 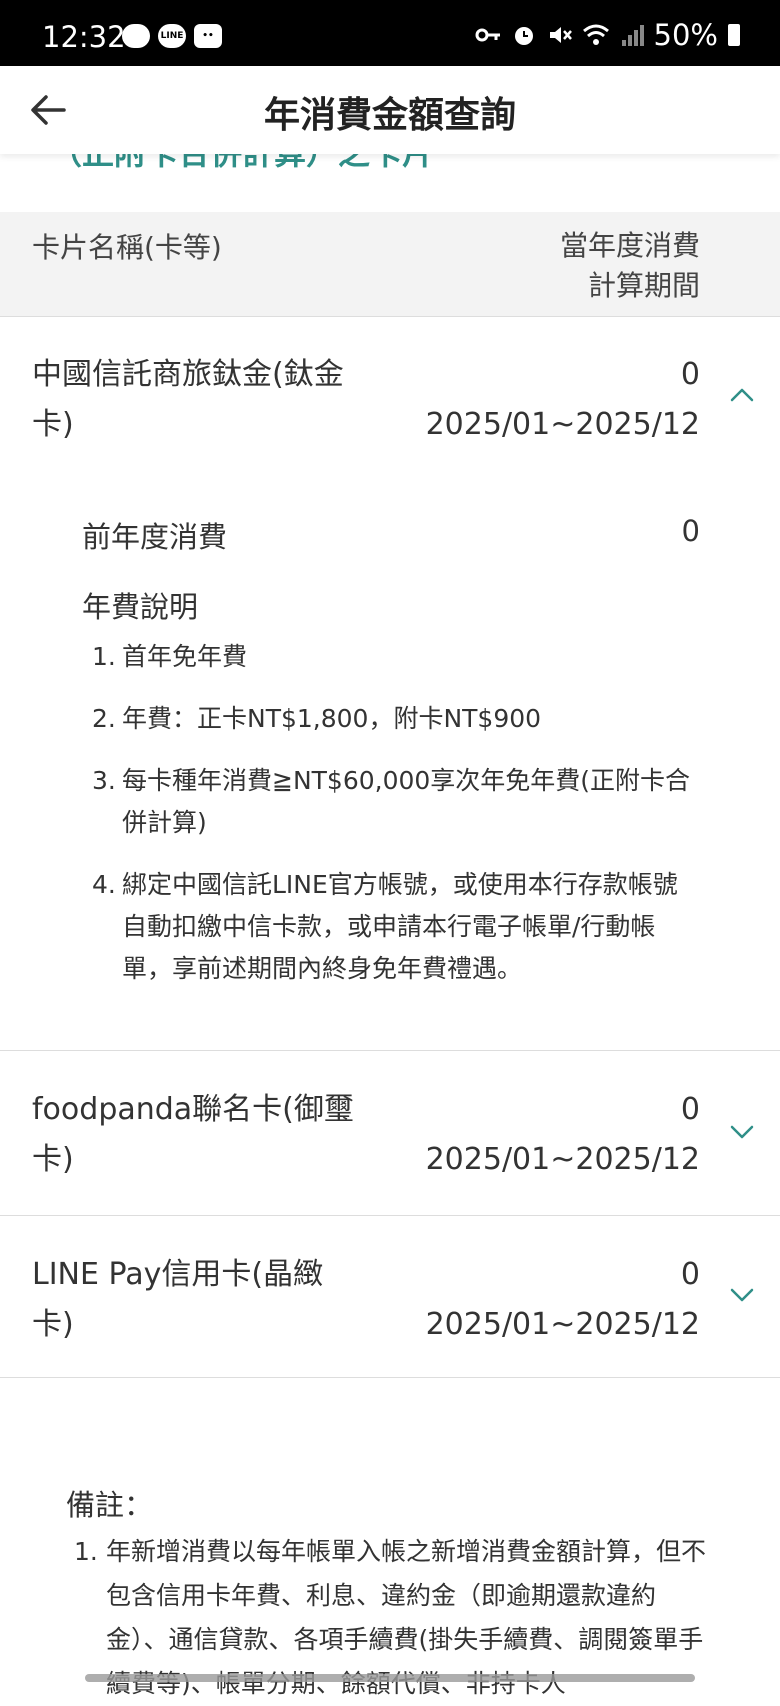 What do you see at coordinates (104, 884) in the screenshot?
I see `list-number: 4.` at bounding box center [104, 884].